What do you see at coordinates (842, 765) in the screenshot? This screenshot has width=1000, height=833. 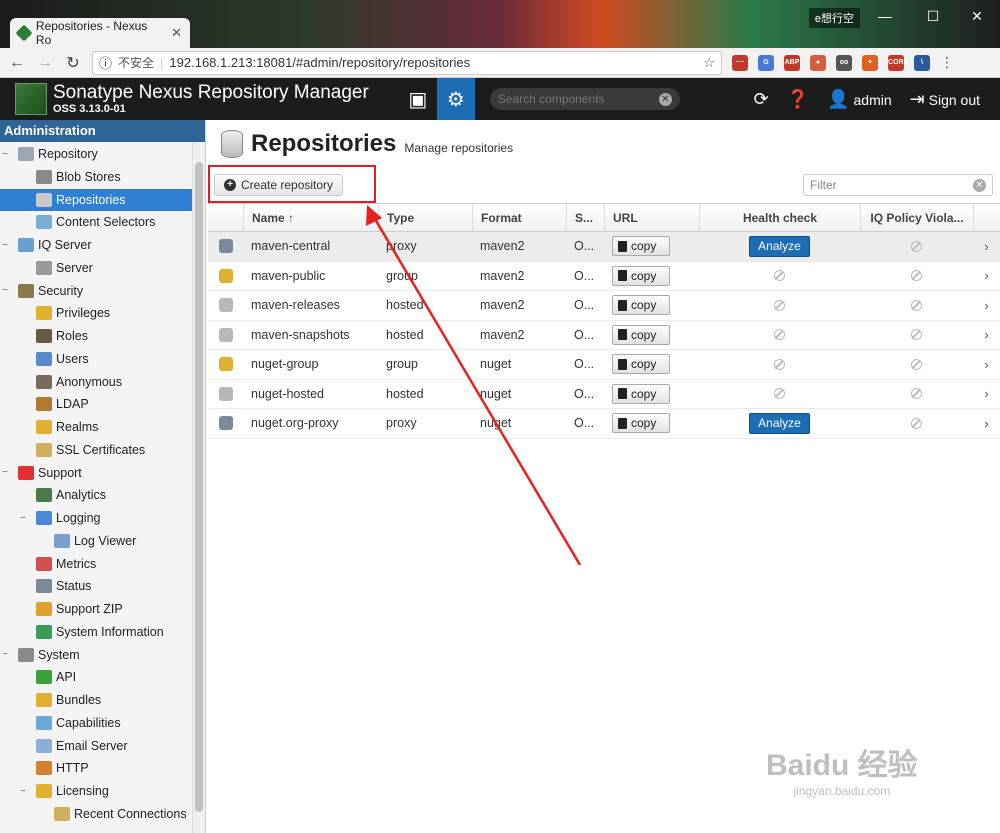 I see `watermark-text: Baidu 经验` at bounding box center [842, 765].